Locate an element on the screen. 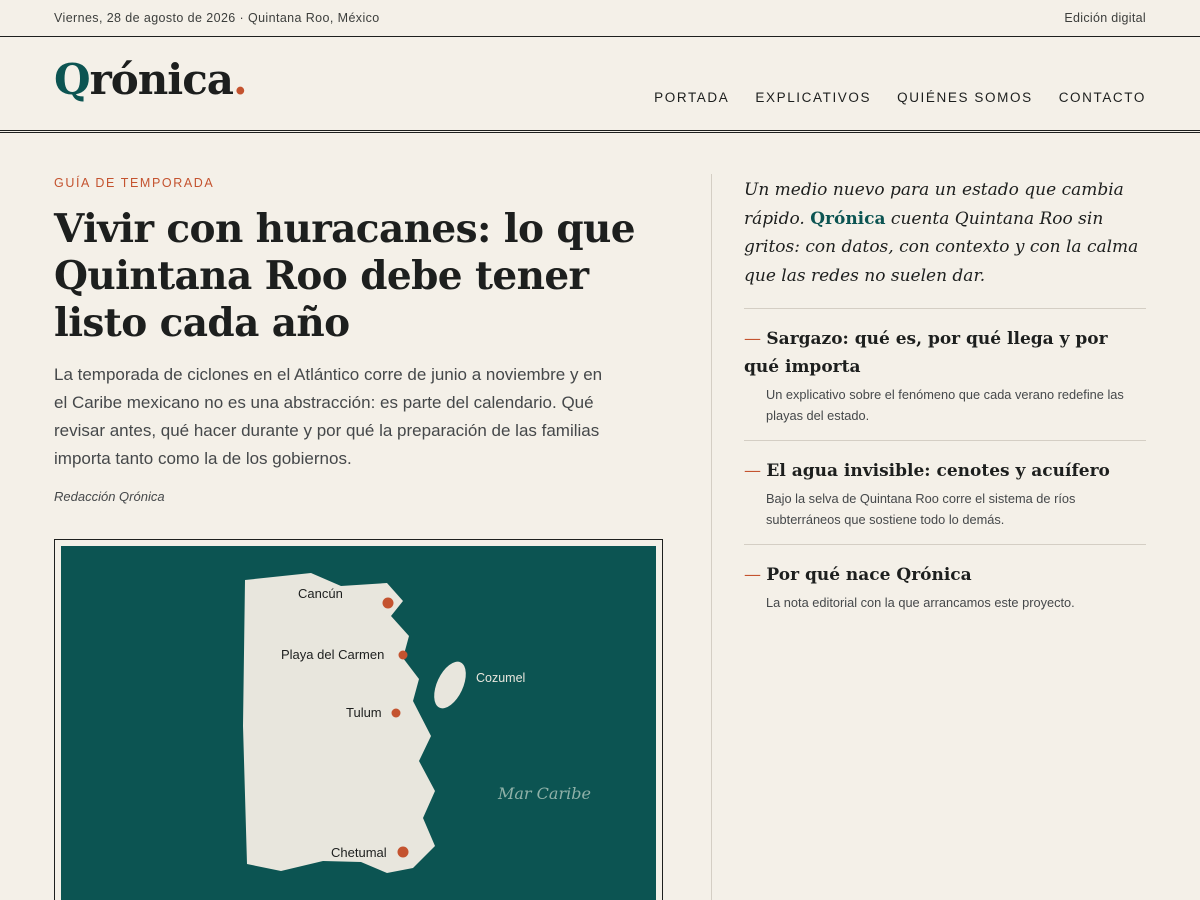  tulum-label: Tulum is located at coordinates (364, 712).